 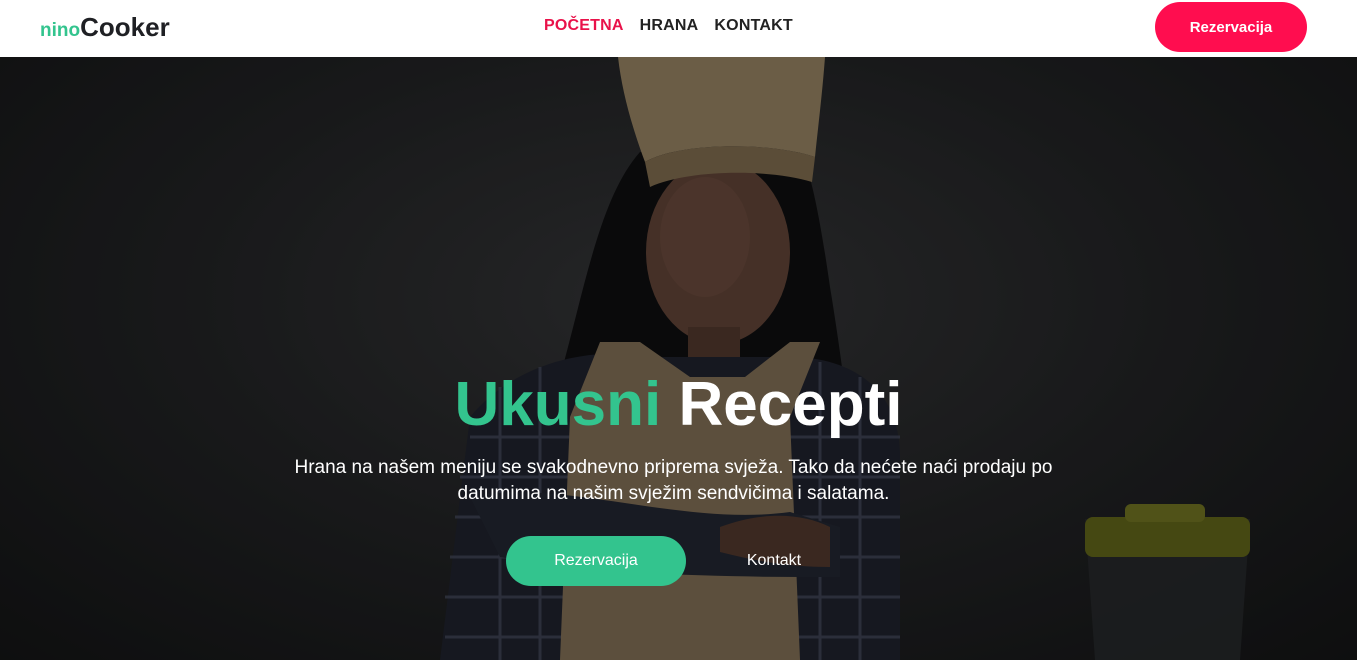 I want to click on brand-part-nino: nino, so click(x=60, y=30).